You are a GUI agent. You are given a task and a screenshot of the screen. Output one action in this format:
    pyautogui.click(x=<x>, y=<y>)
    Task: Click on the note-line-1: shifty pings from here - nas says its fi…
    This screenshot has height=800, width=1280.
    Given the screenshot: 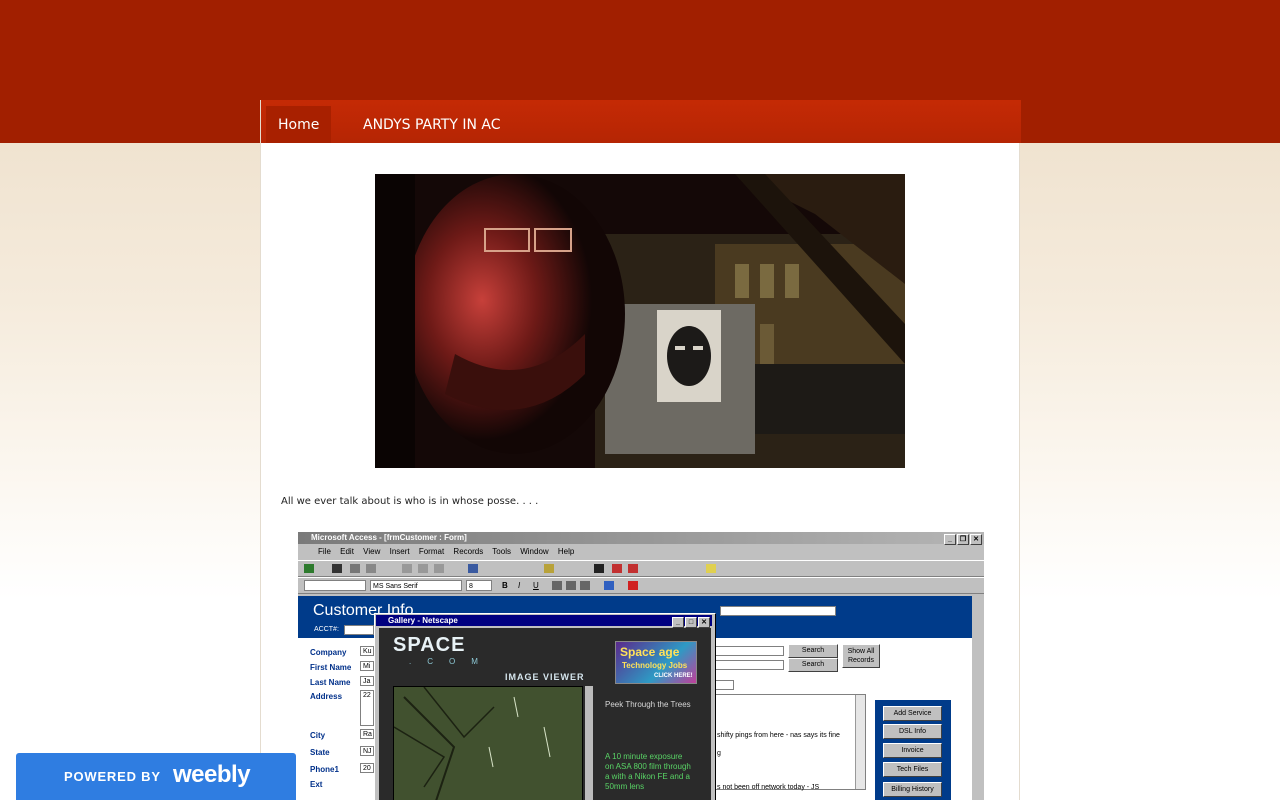 What is the action you would take?
    pyautogui.click(x=778, y=735)
    